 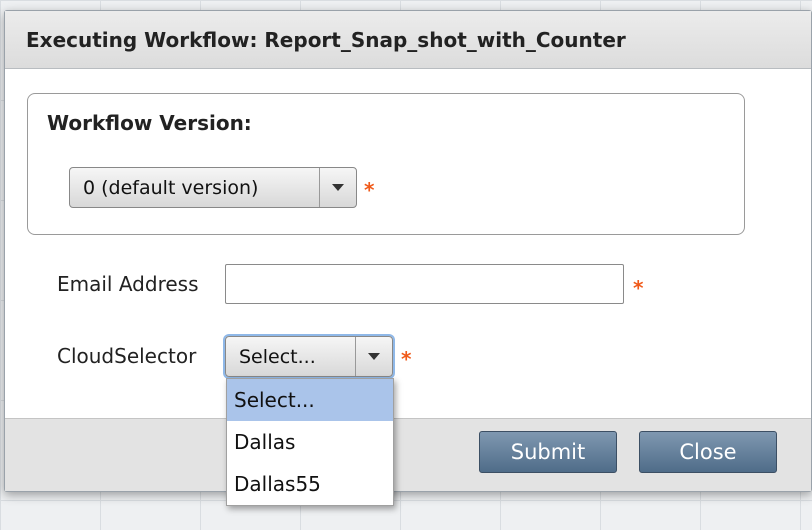 What do you see at coordinates (149, 123) in the screenshot?
I see `workflow-version-legend: Workflow Version:` at bounding box center [149, 123].